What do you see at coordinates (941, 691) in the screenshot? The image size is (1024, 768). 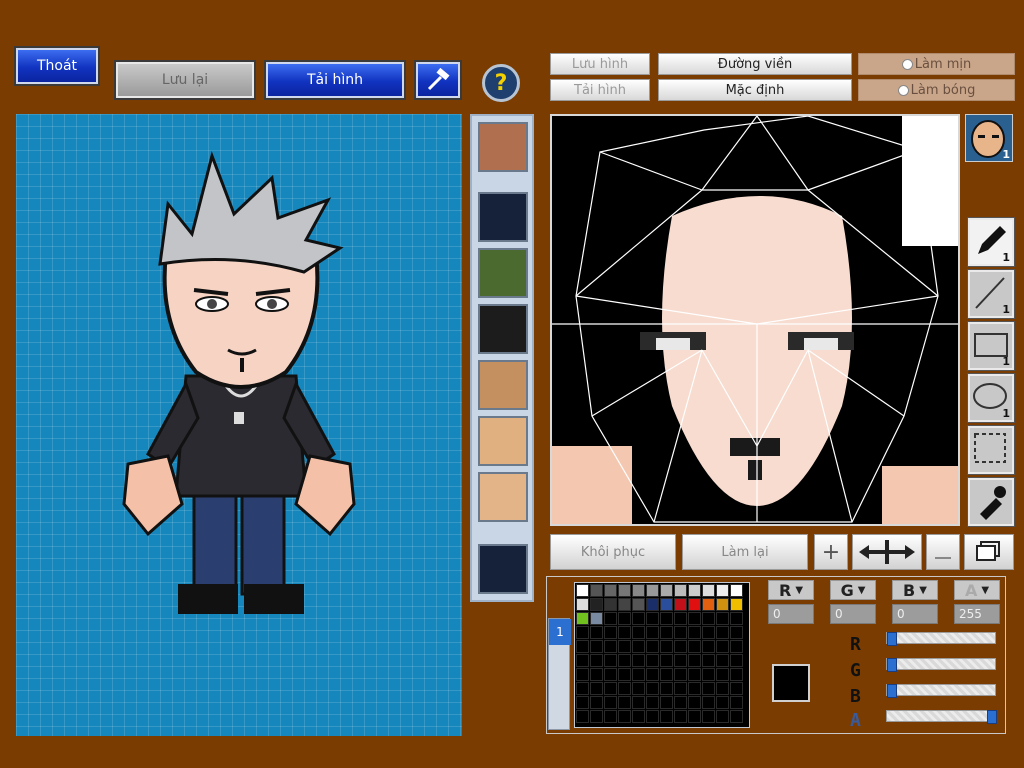 I see `b-slider` at bounding box center [941, 691].